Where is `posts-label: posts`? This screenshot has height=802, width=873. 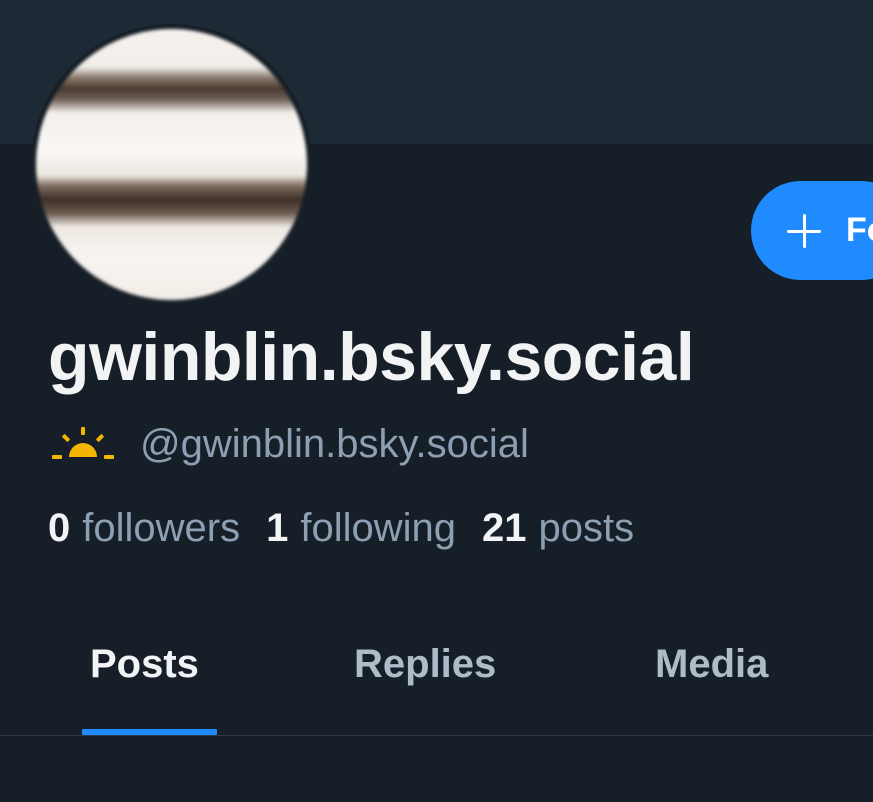 posts-label: posts is located at coordinates (586, 528).